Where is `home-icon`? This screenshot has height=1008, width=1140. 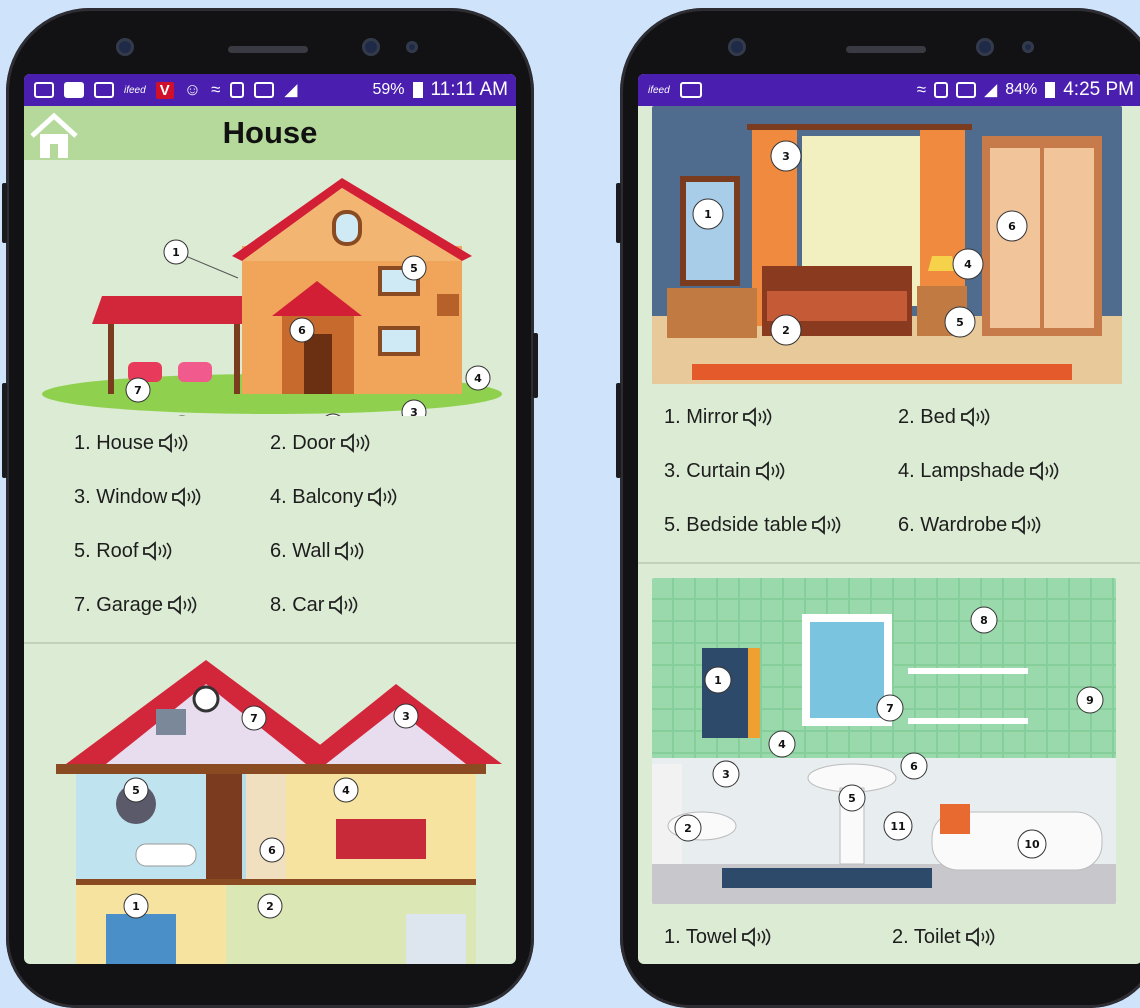
home-icon is located at coordinates (54, 134).